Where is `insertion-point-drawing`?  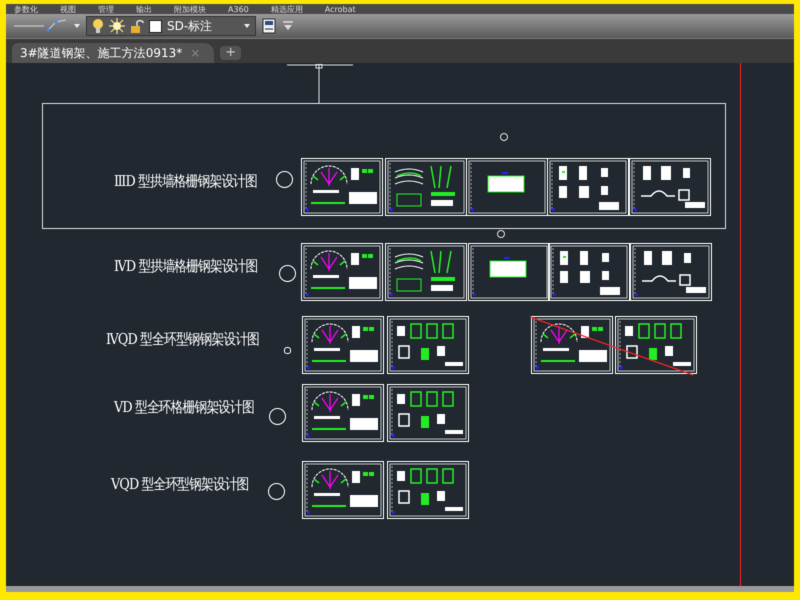
insertion-point-drawing is located at coordinates (321, 84).